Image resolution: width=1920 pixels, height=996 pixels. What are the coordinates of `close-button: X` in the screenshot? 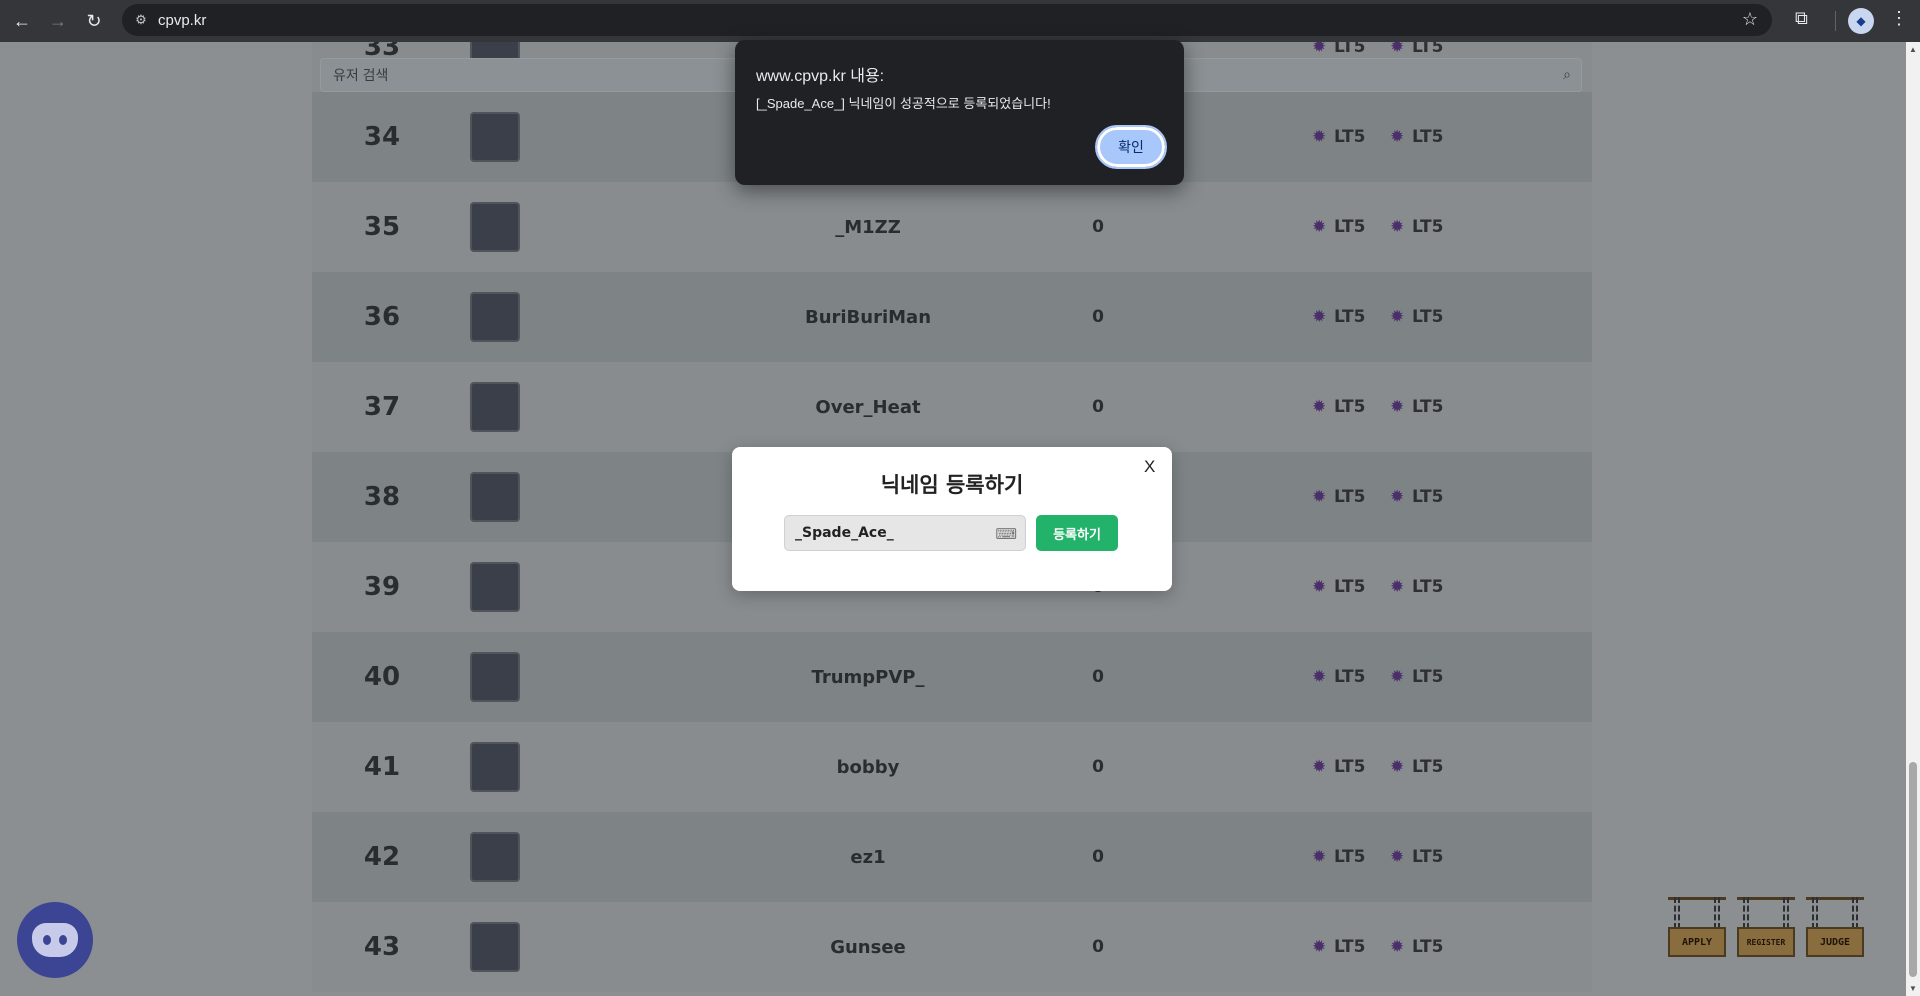 It's located at (1149, 467).